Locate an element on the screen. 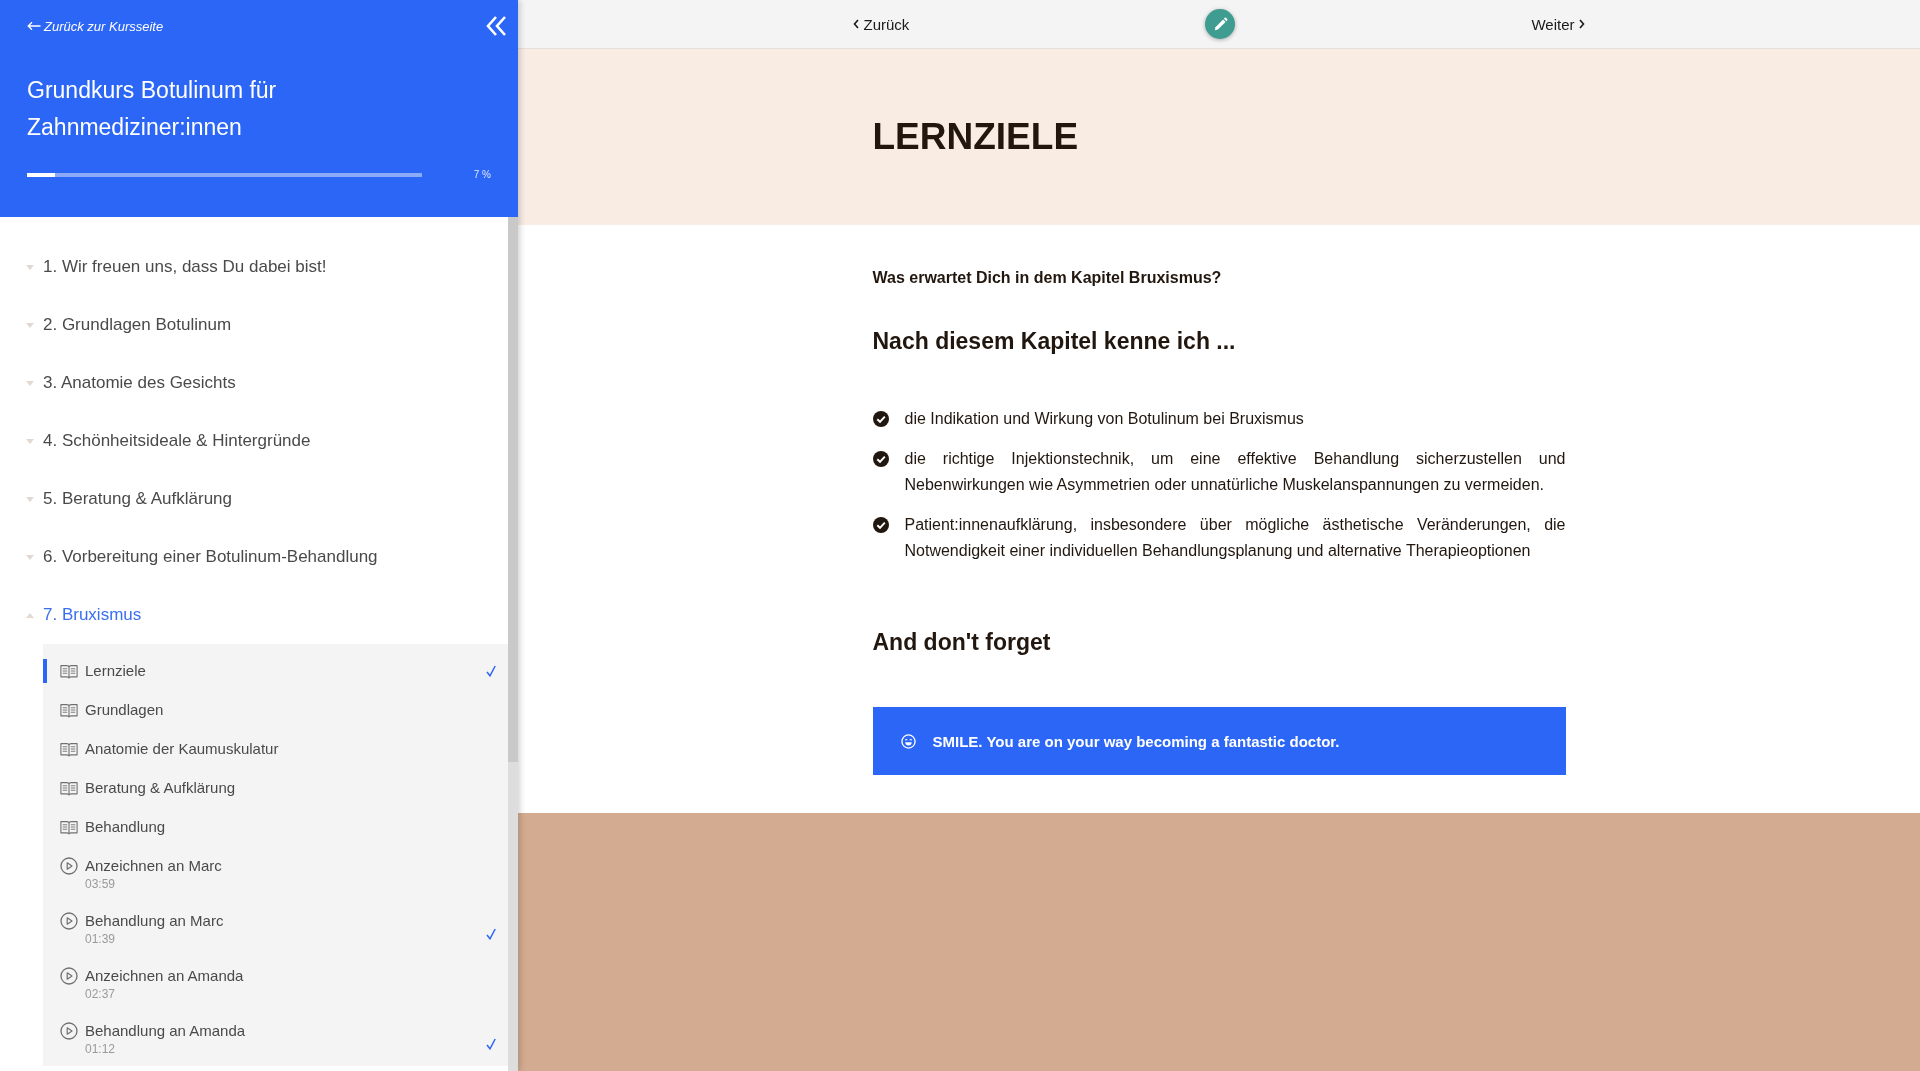 This screenshot has width=1920, height=1071. chapter-item: 3. Anatomie des Gesichts is located at coordinates (254, 383).